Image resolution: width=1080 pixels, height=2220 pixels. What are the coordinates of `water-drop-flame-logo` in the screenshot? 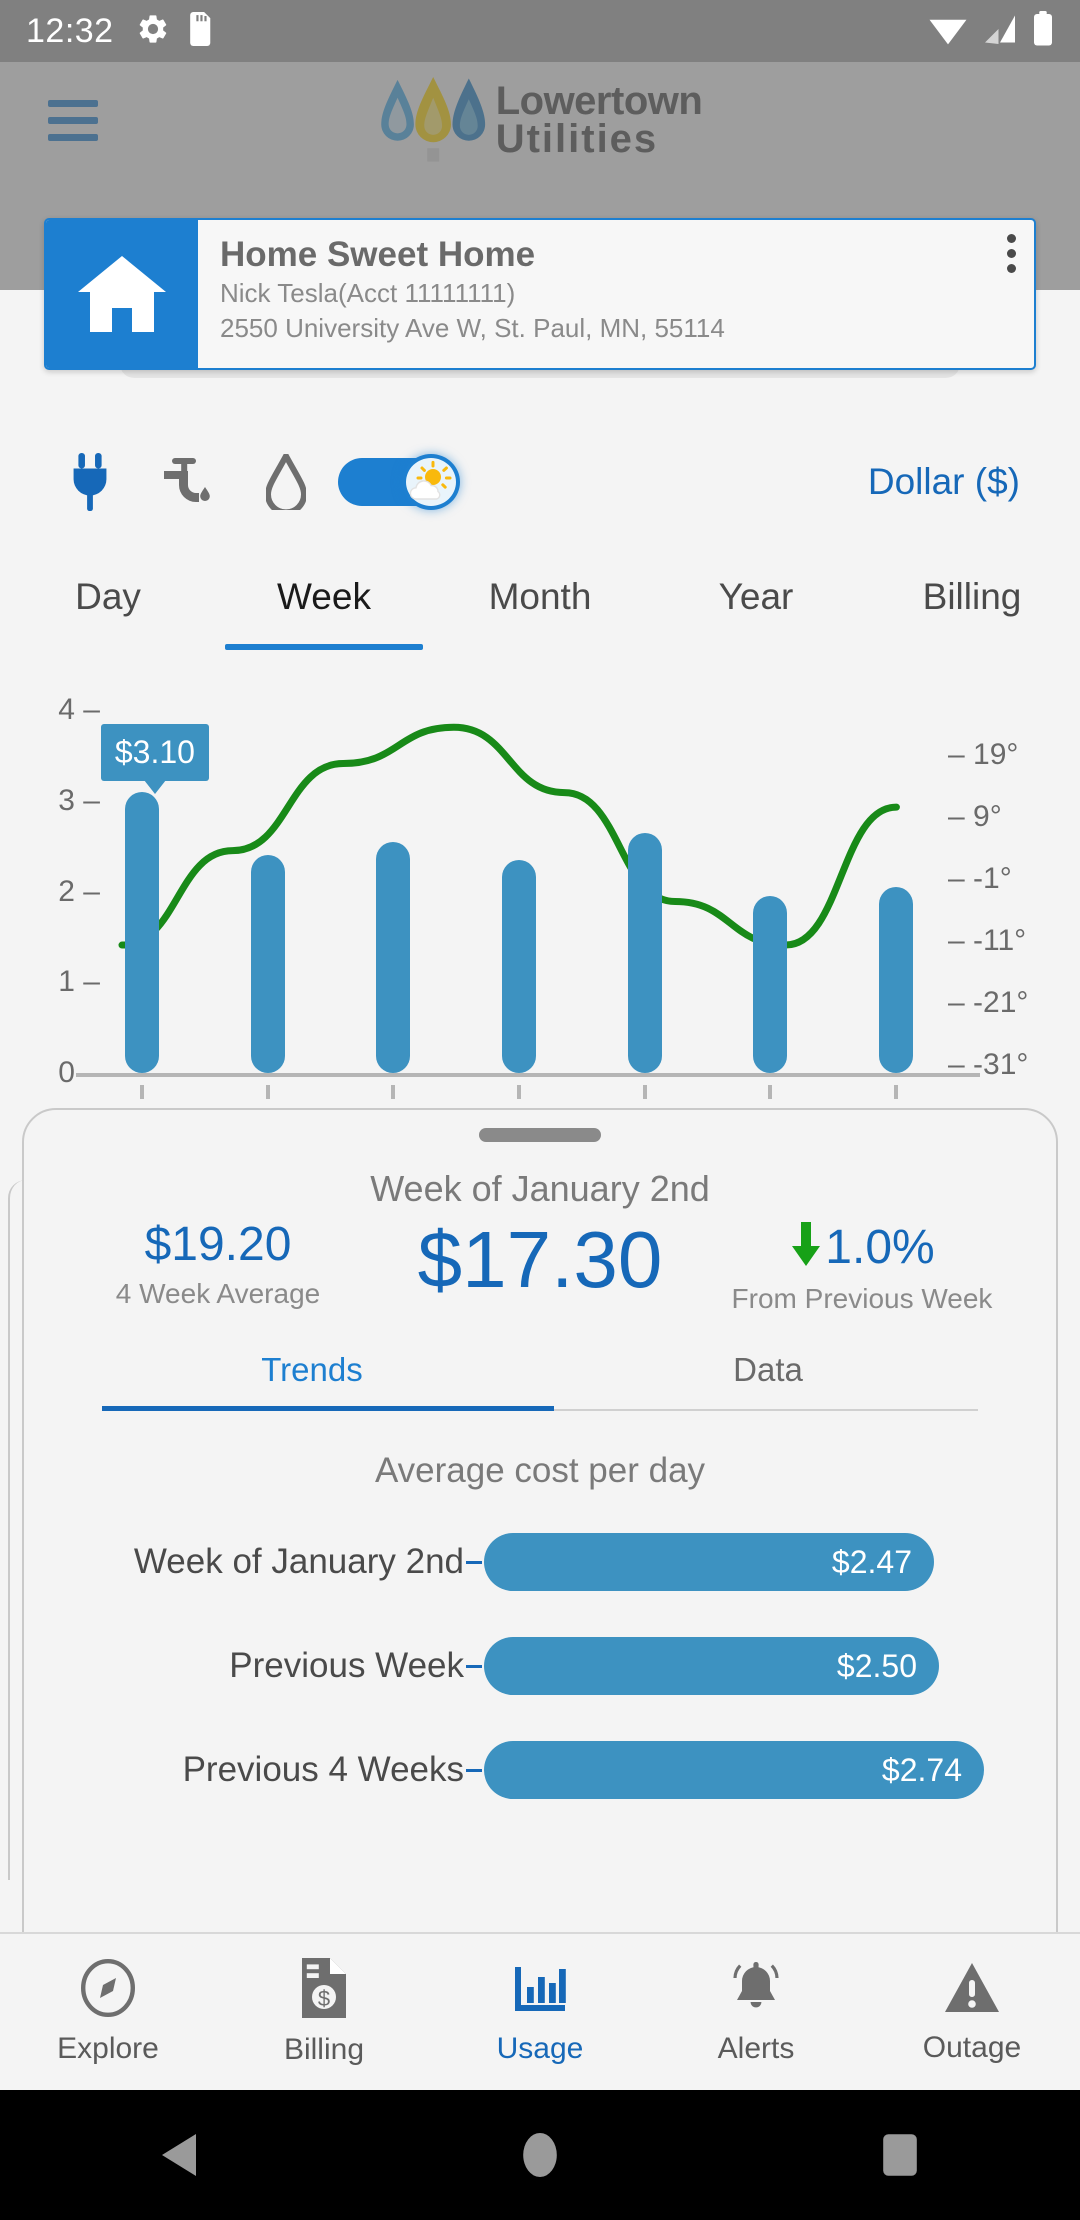 It's located at (432, 120).